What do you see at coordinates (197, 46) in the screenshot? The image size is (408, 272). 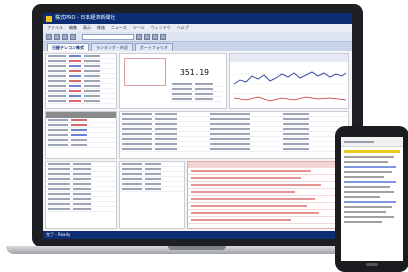 I see `tab-bar: 日経テレコン株式 ランキング・市況 ポートフォリオ` at bounding box center [197, 46].